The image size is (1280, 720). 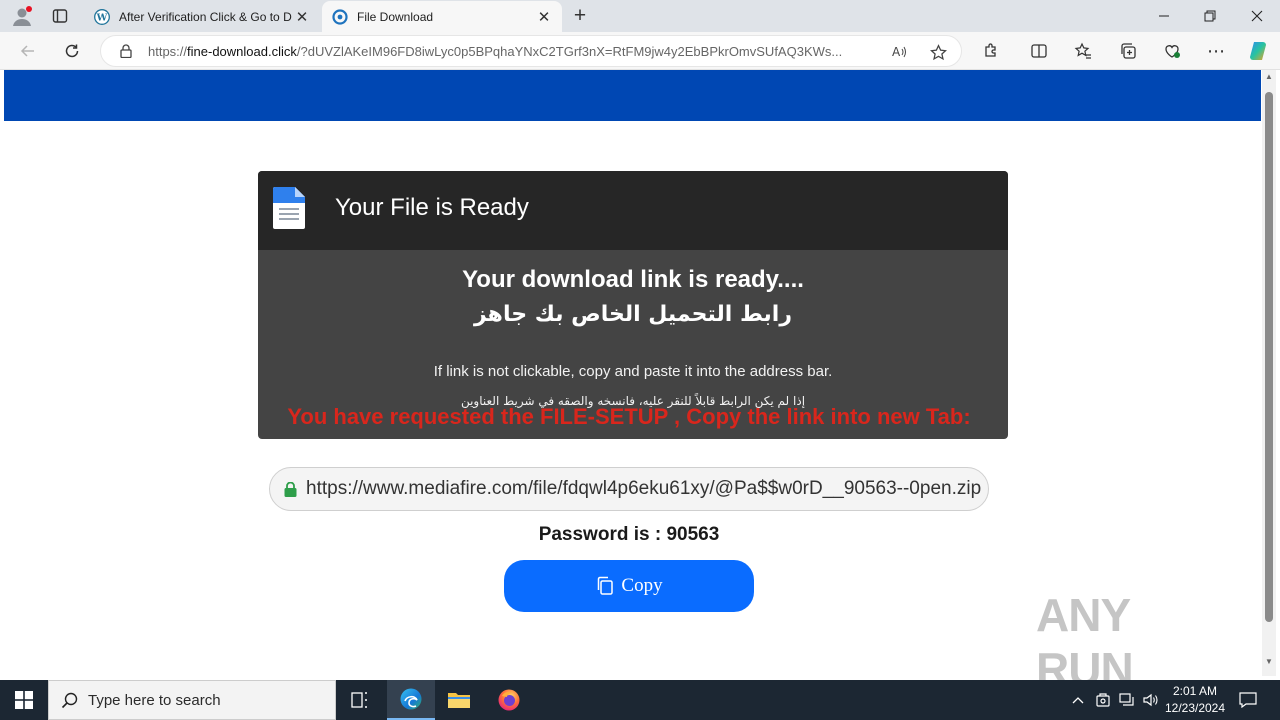 What do you see at coordinates (632, 95) in the screenshot?
I see `header-banner` at bounding box center [632, 95].